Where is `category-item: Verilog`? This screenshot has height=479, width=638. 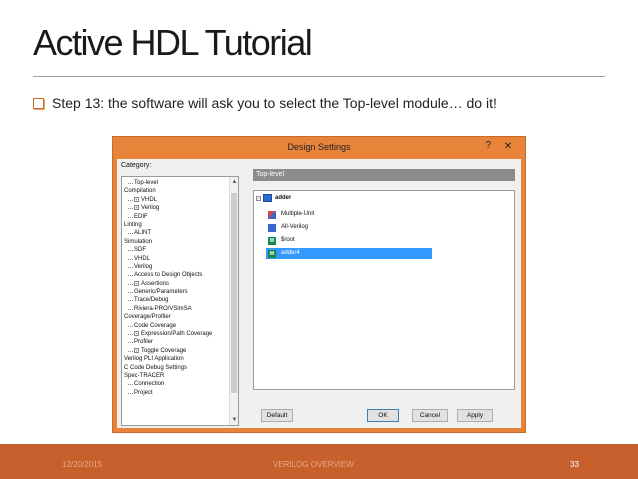 category-item: Verilog is located at coordinates (181, 267).